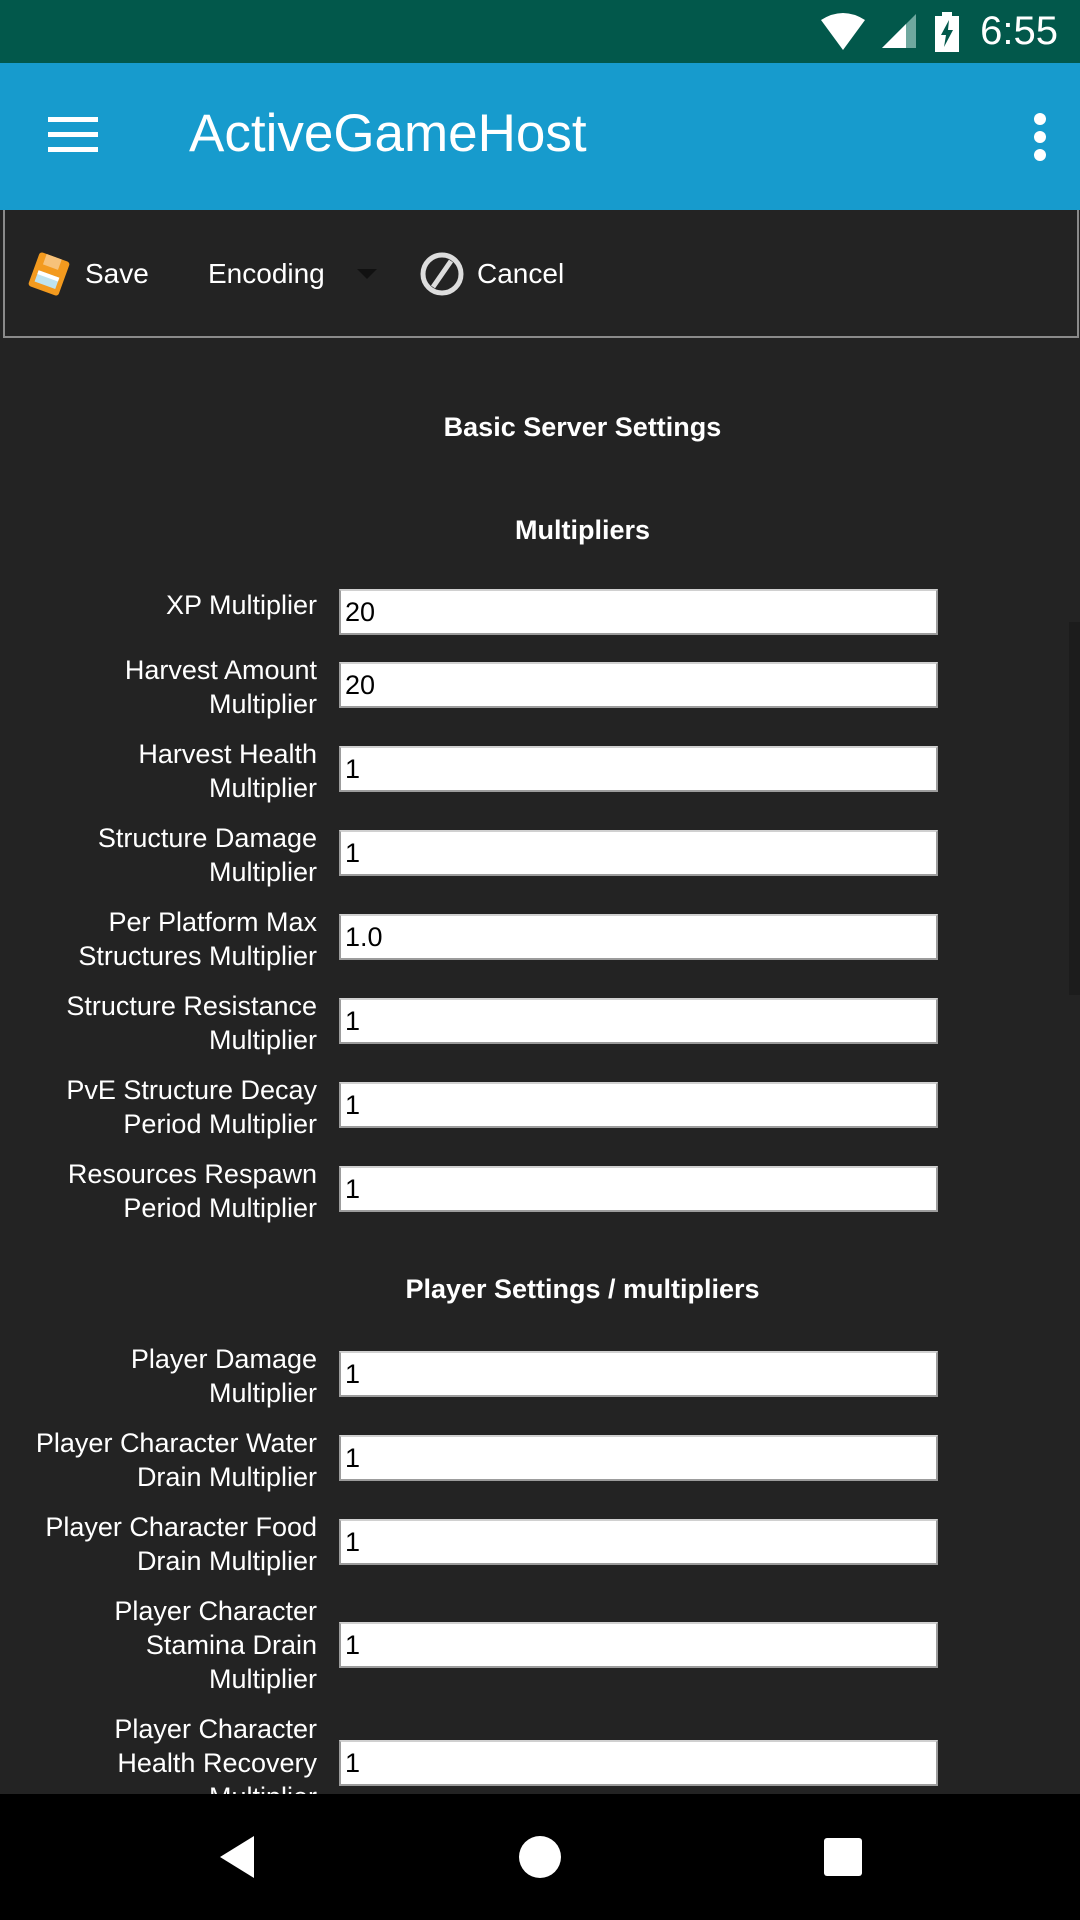 The image size is (1080, 1920). Describe the element at coordinates (117, 273) in the screenshot. I see `save-label: Save` at that location.